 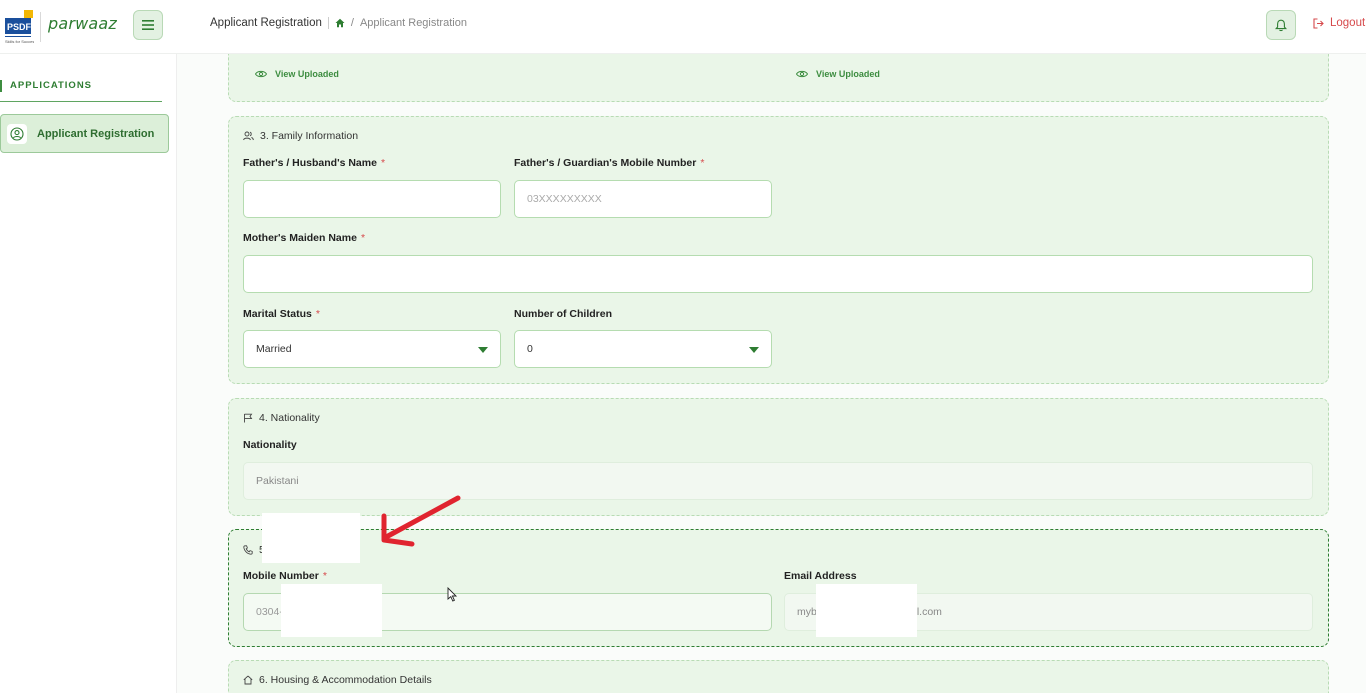 I want to click on logo-divider, so click(x=40, y=27).